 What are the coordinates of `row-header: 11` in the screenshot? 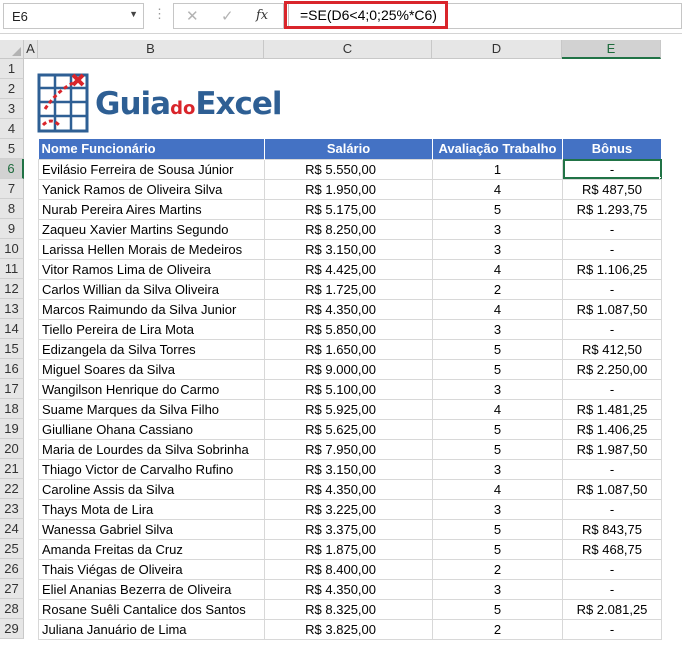 It's located at (12, 269).